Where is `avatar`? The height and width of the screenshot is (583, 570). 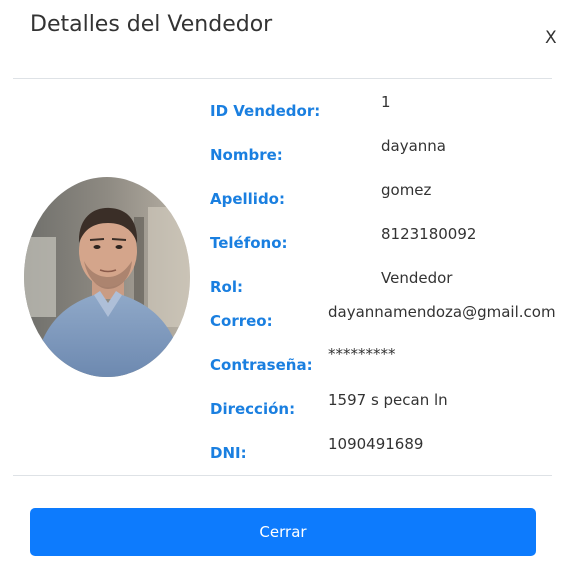 avatar is located at coordinates (107, 277).